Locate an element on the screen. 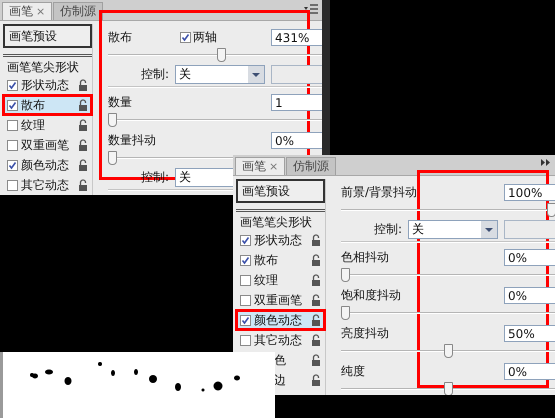 This screenshot has width=555, height=418. setting-label: 纯度 is located at coordinates (353, 371).